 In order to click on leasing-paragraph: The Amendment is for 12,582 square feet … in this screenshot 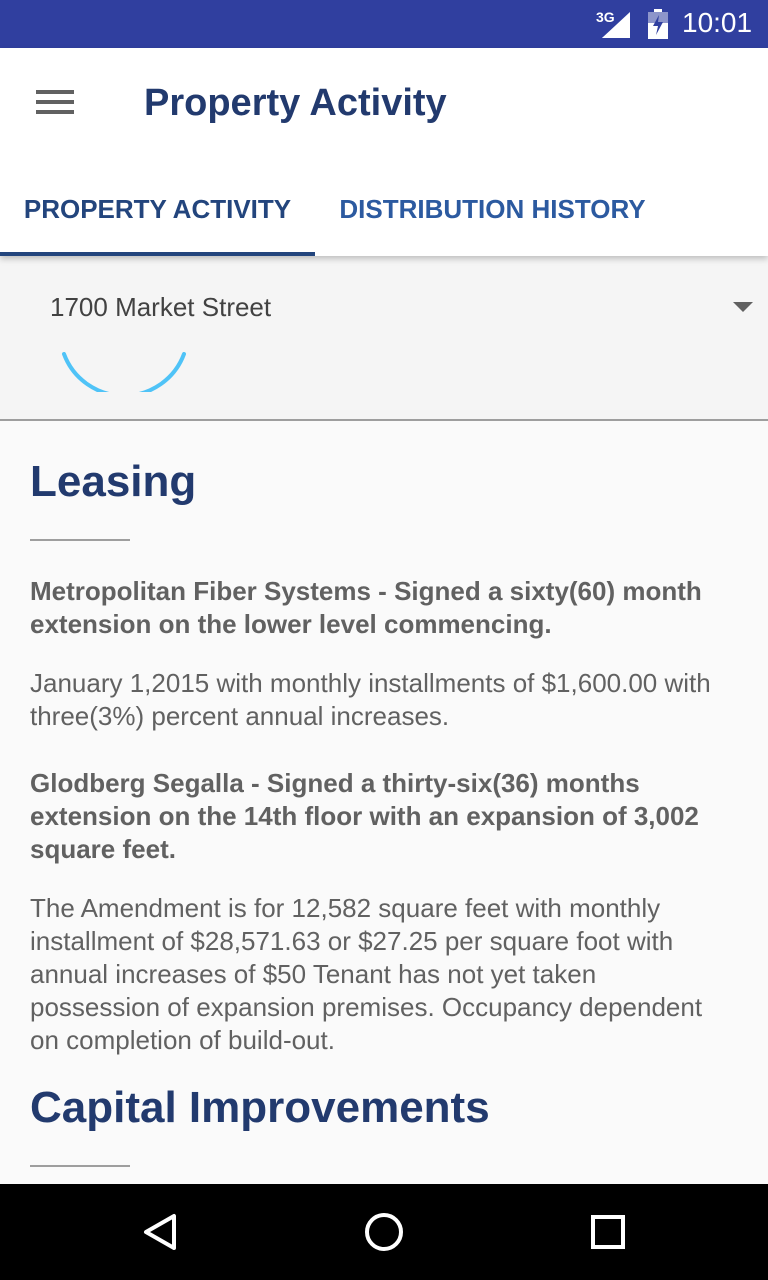, I will do `click(366, 974)`.